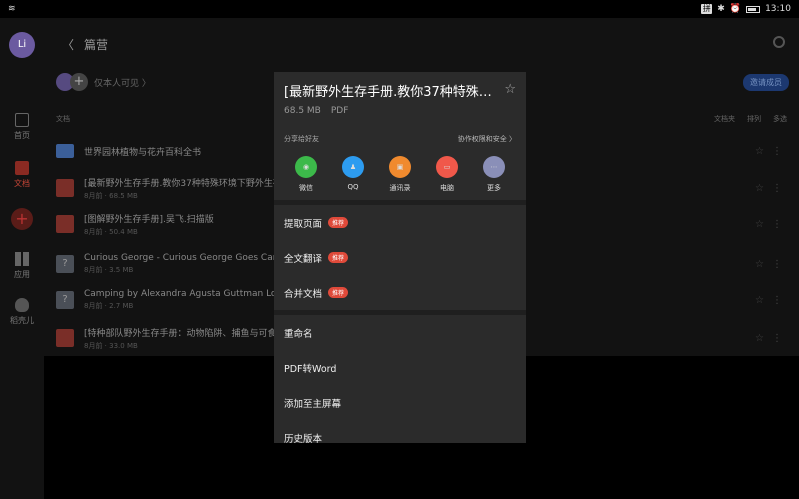 This screenshot has width=799, height=499. I want to click on menu-translate: 全文翻译 推荐, so click(400, 257).